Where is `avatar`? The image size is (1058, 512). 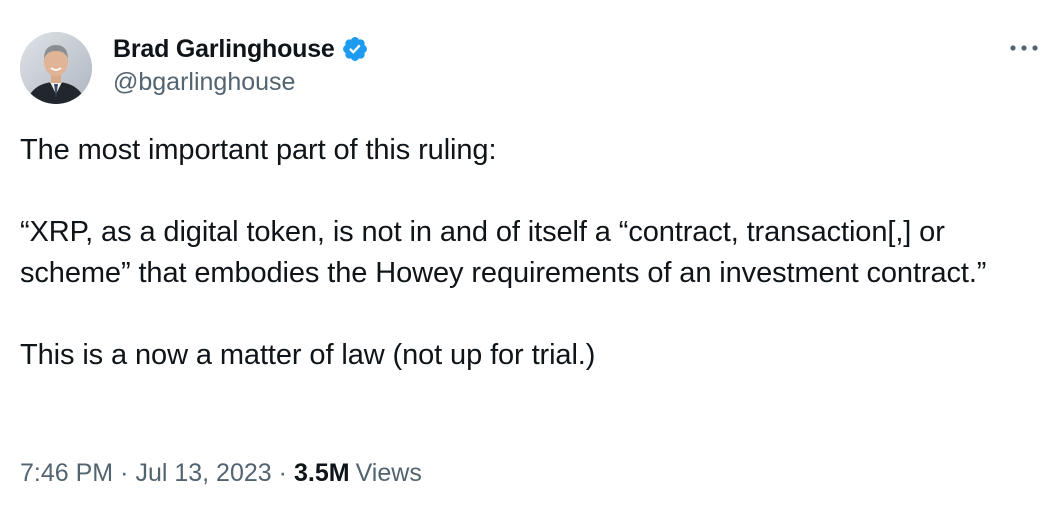
avatar is located at coordinates (56, 68).